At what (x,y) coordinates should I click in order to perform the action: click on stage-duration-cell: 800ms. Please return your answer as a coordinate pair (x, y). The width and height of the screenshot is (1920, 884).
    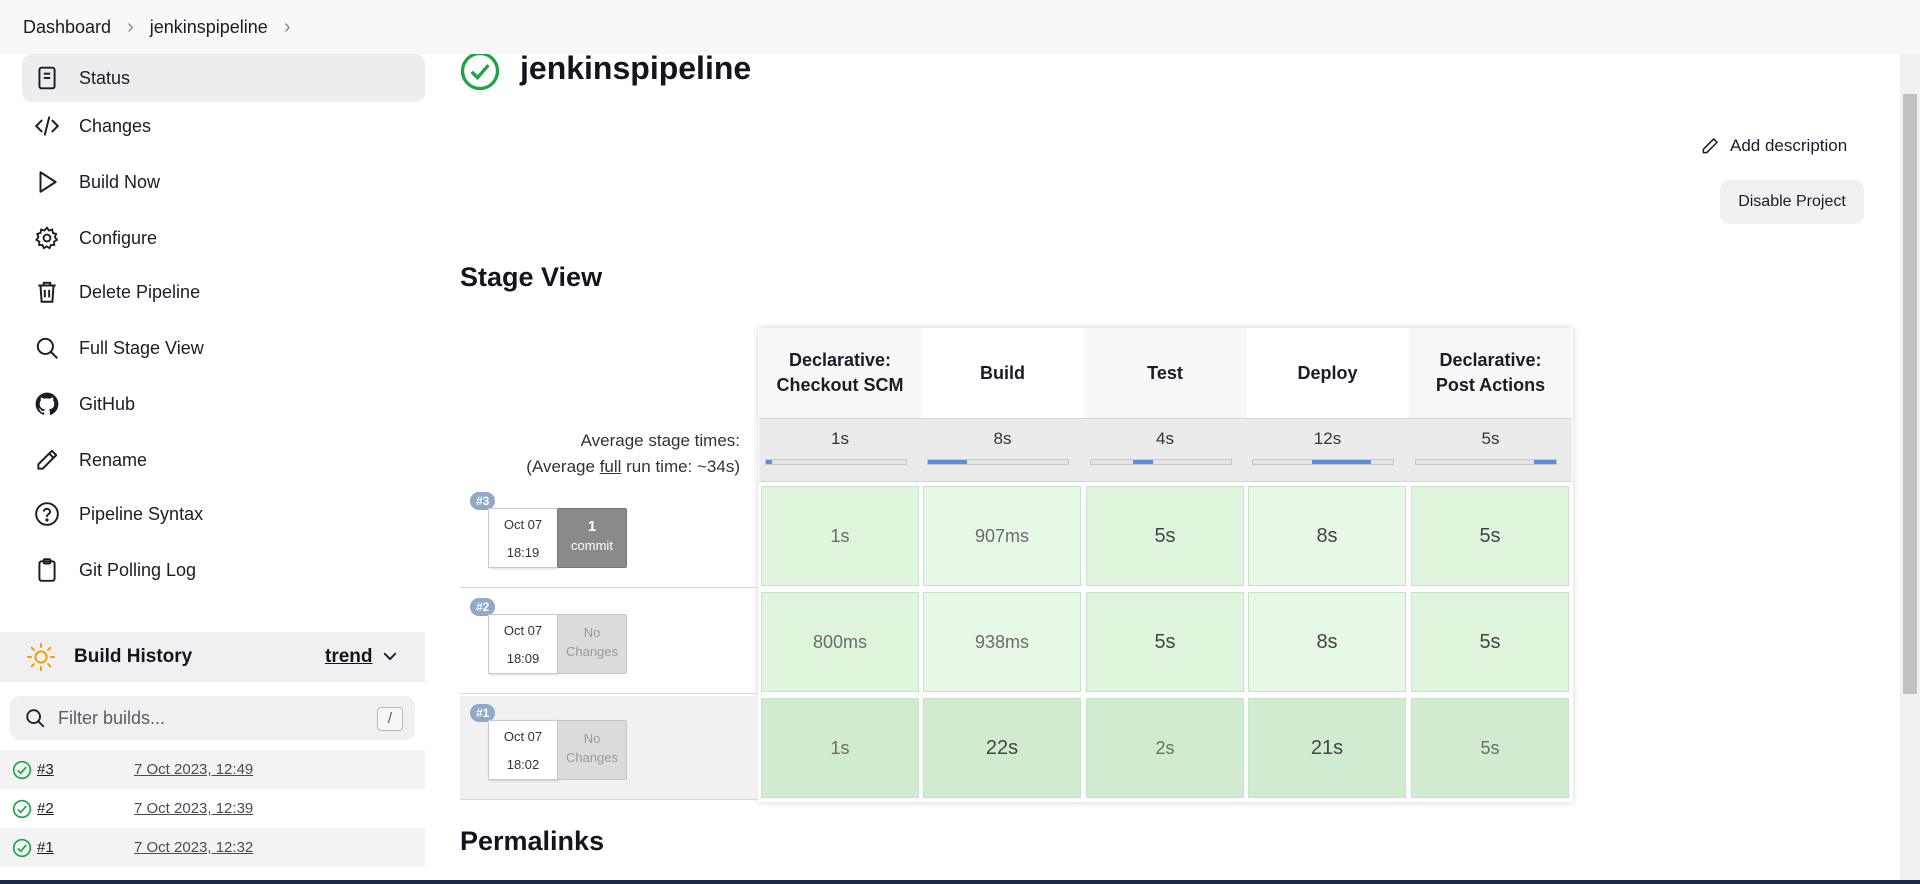
    Looking at the image, I should click on (840, 642).